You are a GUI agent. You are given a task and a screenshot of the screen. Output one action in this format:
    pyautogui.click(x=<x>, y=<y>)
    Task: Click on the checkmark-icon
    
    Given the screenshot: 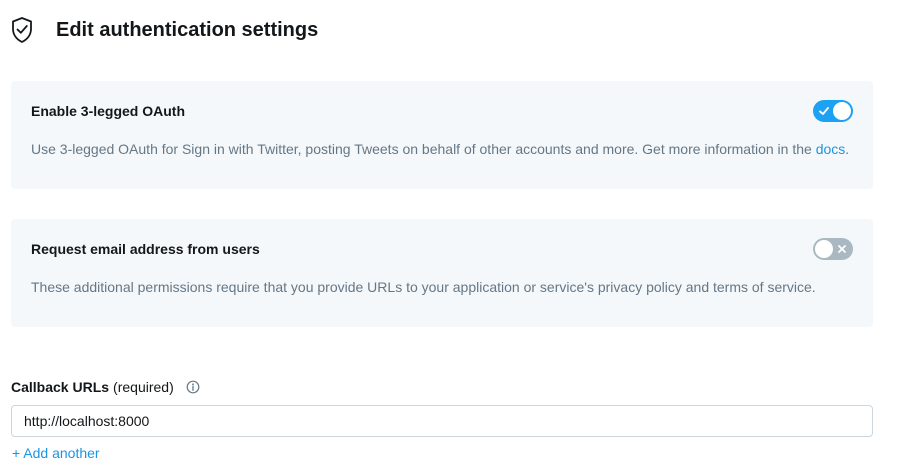 What is the action you would take?
    pyautogui.click(x=824, y=111)
    